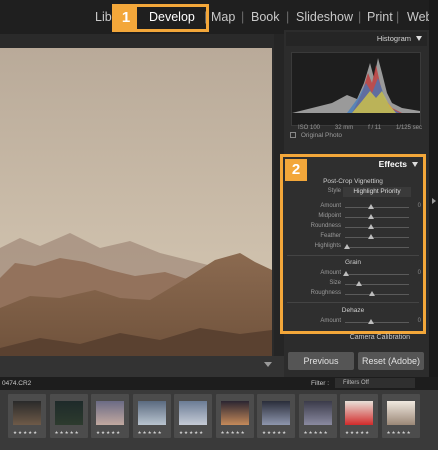 The image size is (438, 450). I want to click on filter-dropdown: Filters Off, so click(375, 383).